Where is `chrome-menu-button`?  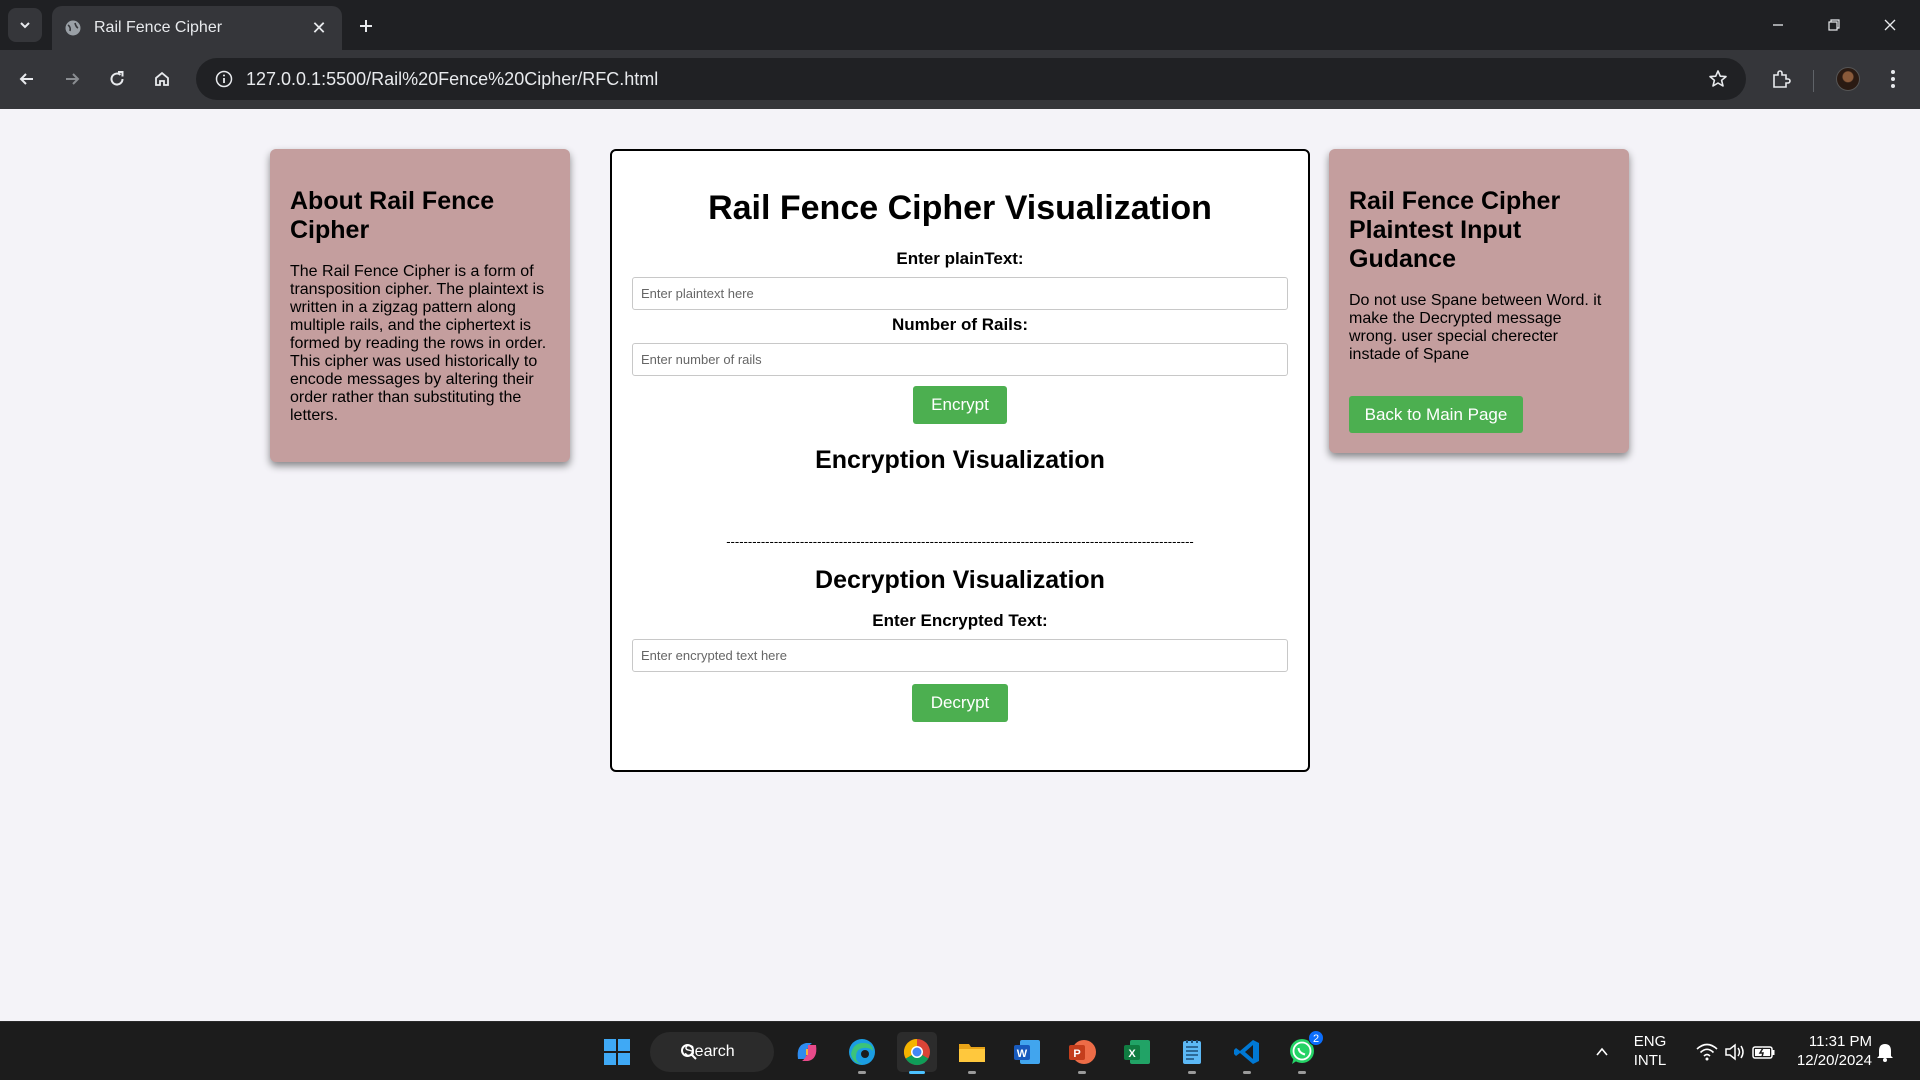 chrome-menu-button is located at coordinates (1893, 79).